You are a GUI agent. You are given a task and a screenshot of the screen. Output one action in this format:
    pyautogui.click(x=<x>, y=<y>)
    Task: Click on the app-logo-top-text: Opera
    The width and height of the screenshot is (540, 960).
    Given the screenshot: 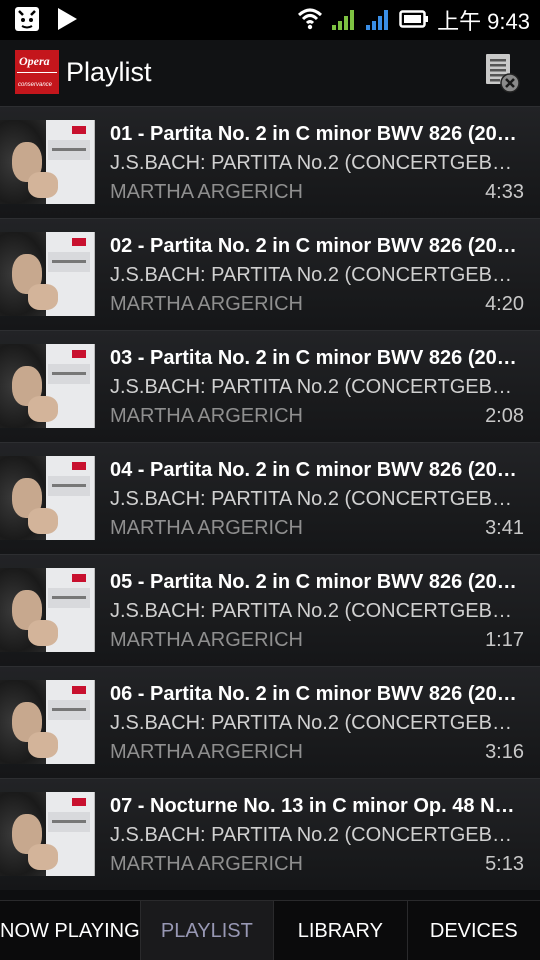 What is the action you would take?
    pyautogui.click(x=34, y=61)
    